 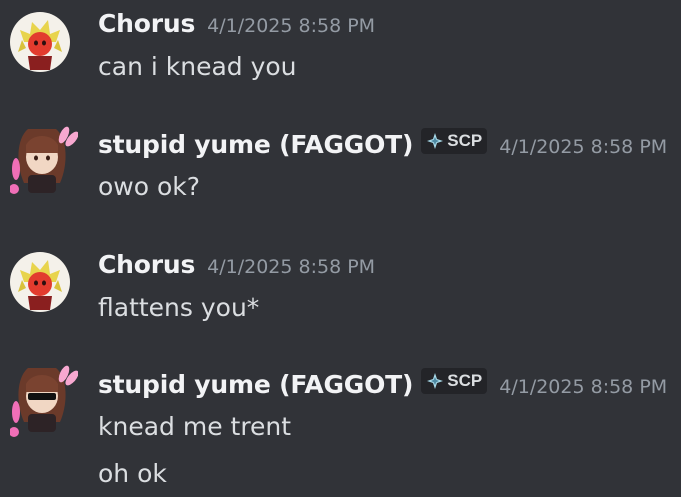 I want to click on message-text: can i knead you, so click(x=197, y=66).